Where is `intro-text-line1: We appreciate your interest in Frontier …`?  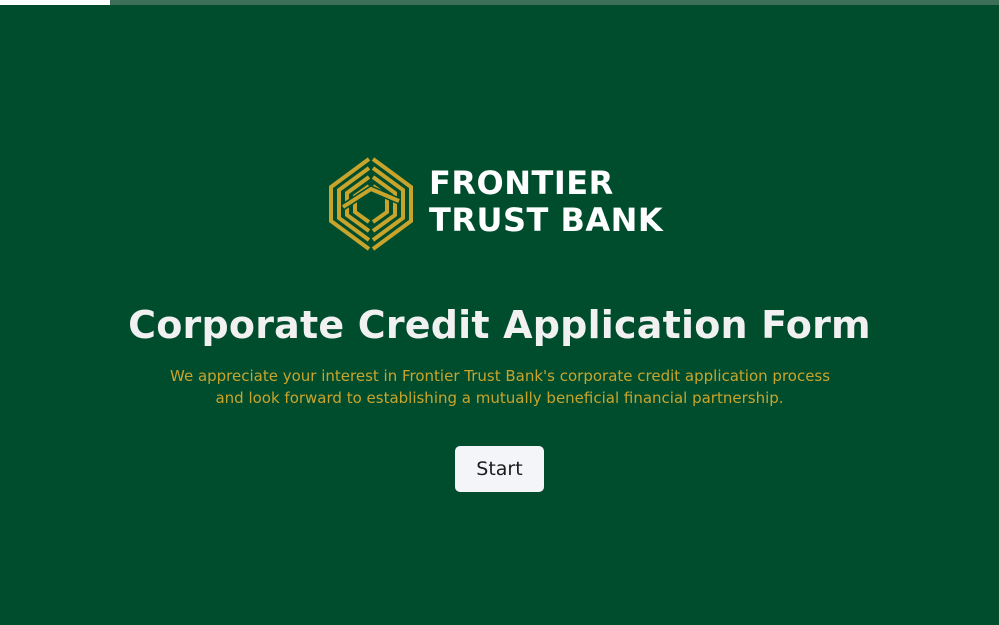
intro-text-line1: We appreciate your interest in Frontier … is located at coordinates (500, 376).